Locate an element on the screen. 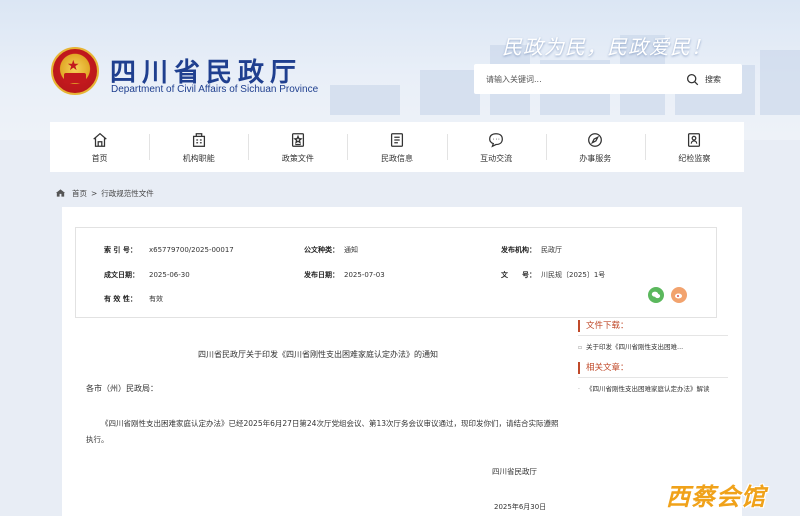 The image size is (800, 516). nav-item-discipline: 纪检监察 is located at coordinates (694, 147).